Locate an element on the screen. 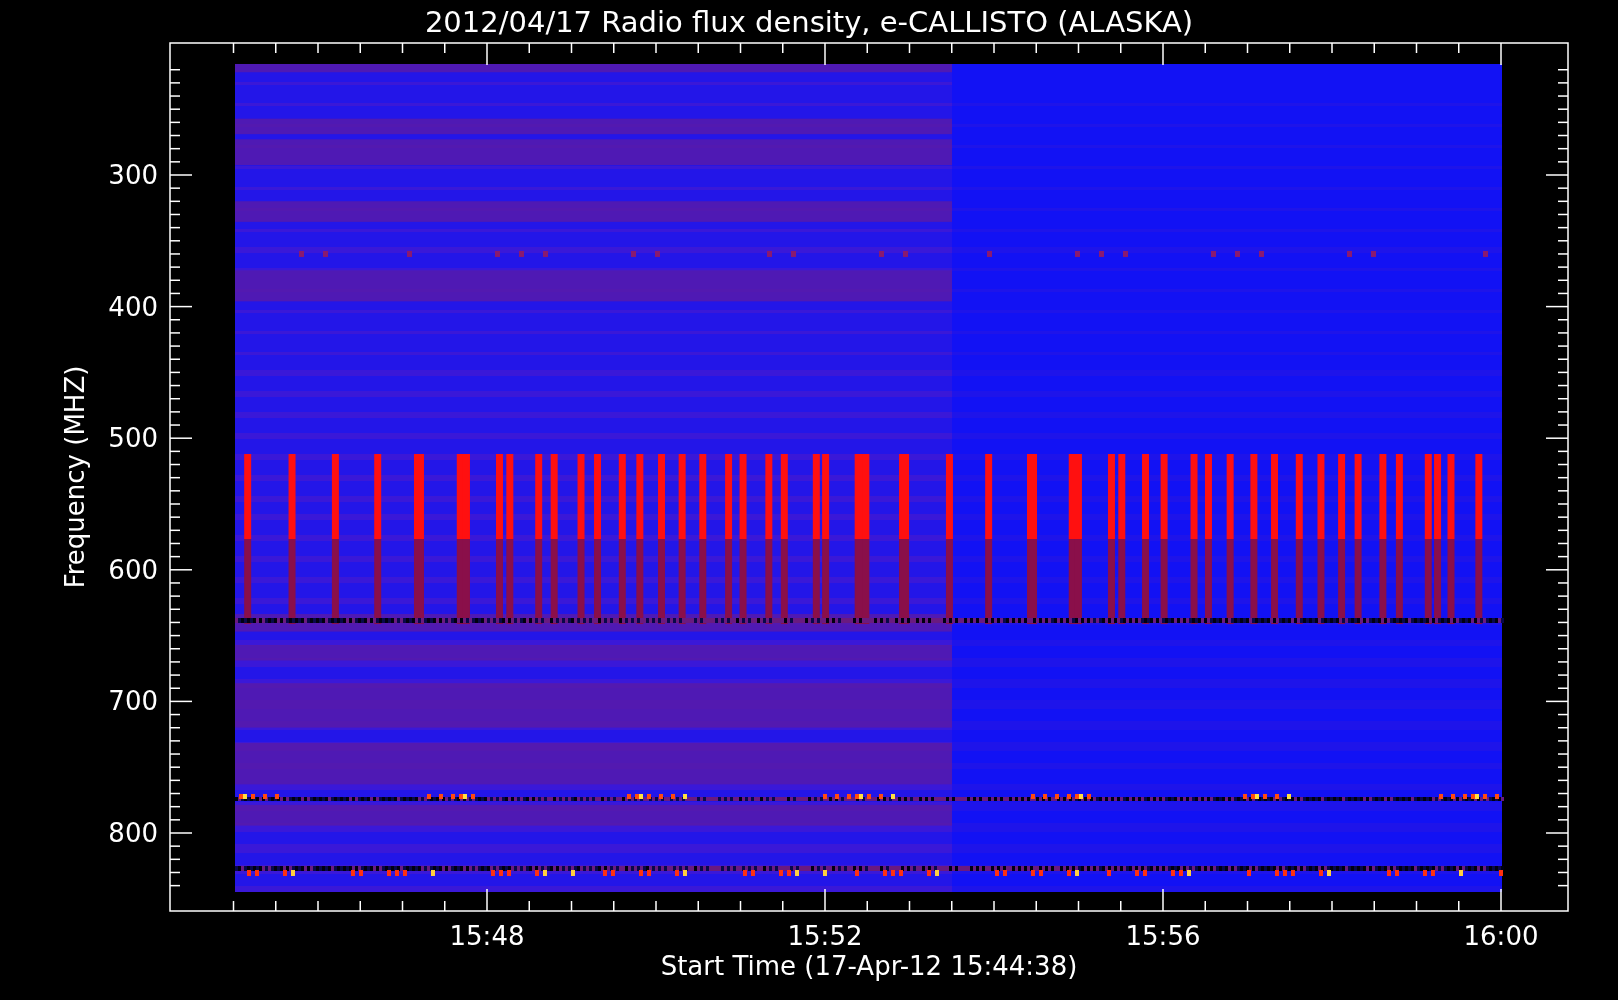 The width and height of the screenshot is (1618, 1000). x-tick-label: 15:52 is located at coordinates (825, 936).